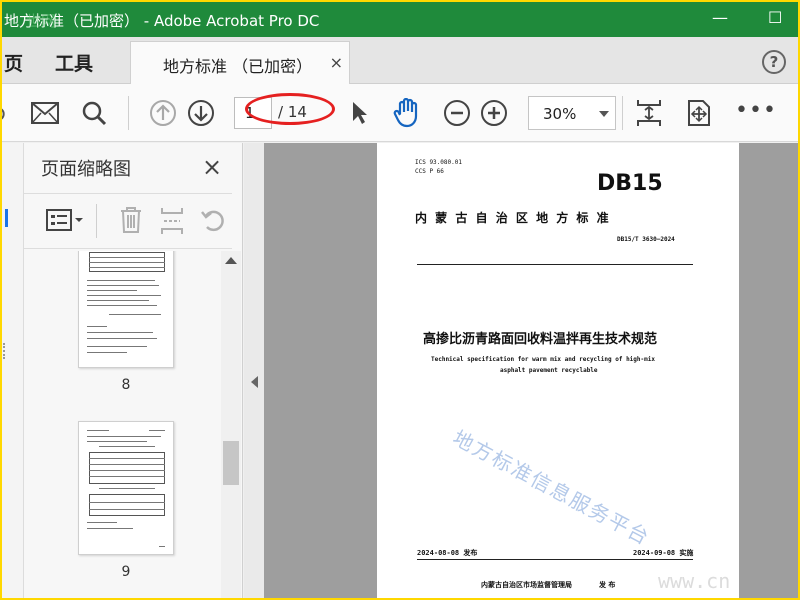  Describe the element at coordinates (126, 572) in the screenshot. I see `thumbnail-label-9: 9` at that location.